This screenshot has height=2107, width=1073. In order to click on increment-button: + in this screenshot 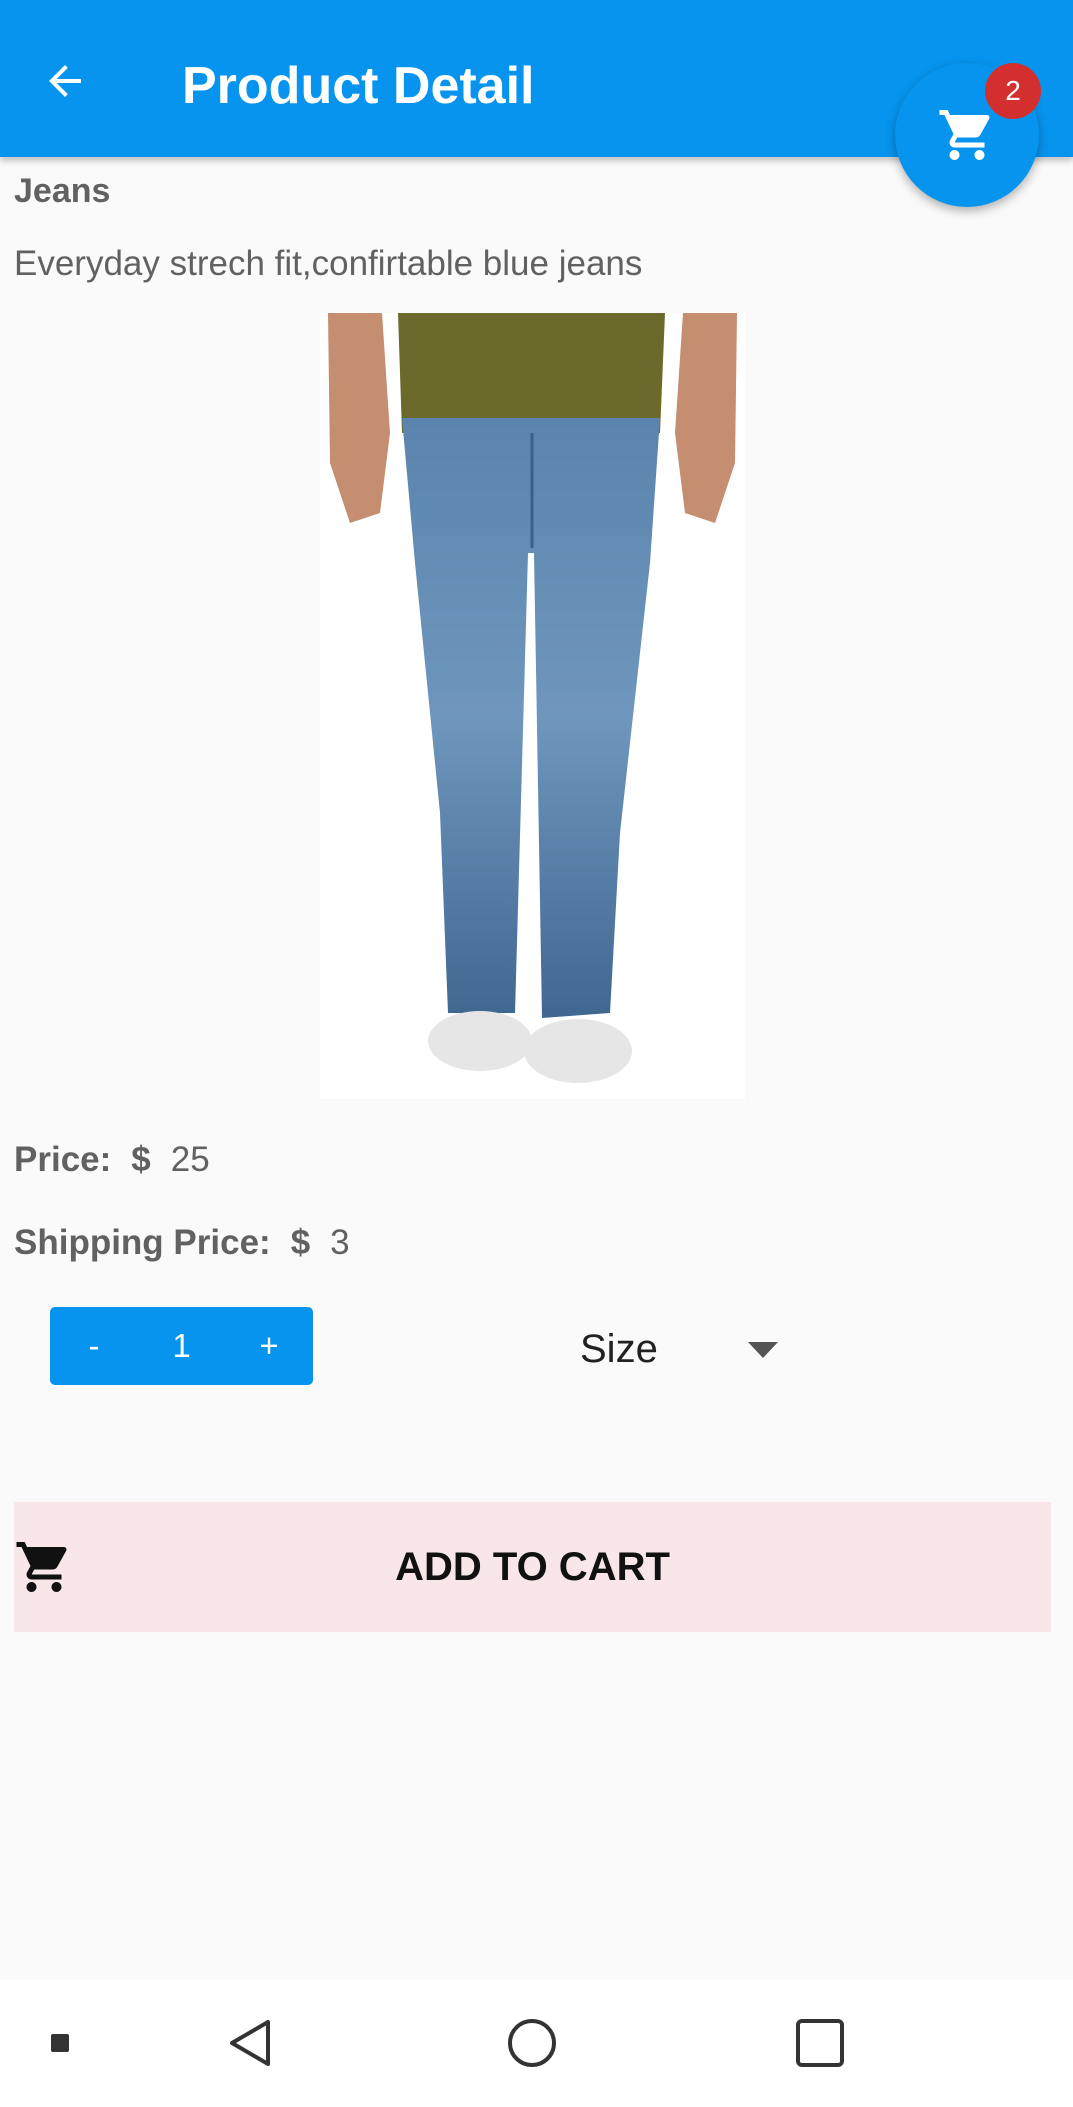, I will do `click(269, 1346)`.